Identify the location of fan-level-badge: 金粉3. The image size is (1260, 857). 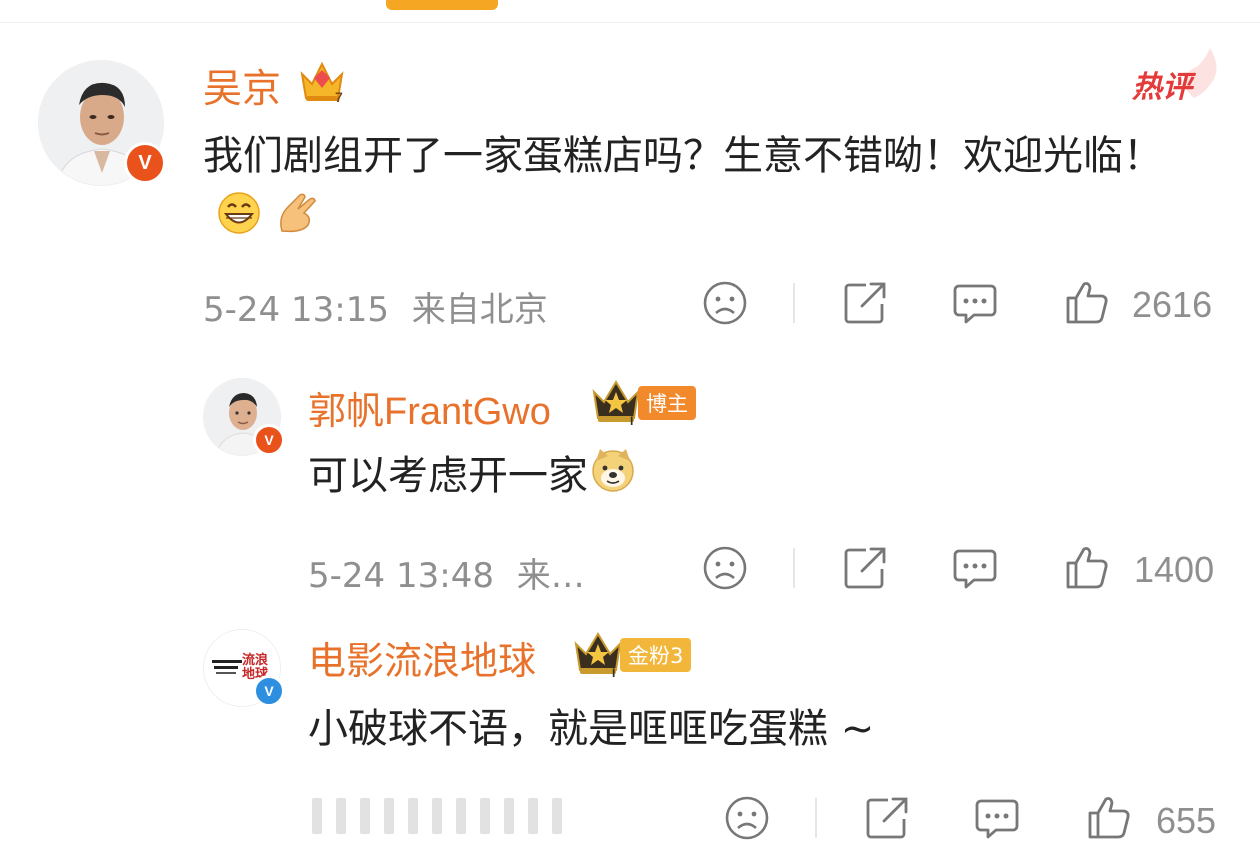
(656, 655).